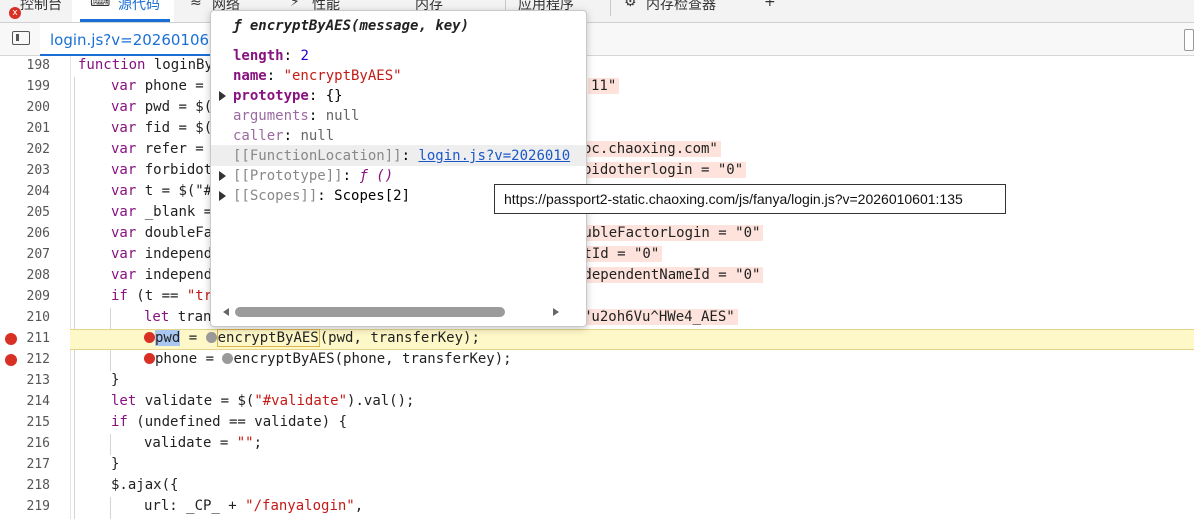 Image resolution: width=1194 pixels, height=519 pixels. Describe the element at coordinates (597, 150) in the screenshot. I see `code-line: 202 var refer = oc.chaoxing.com"` at that location.